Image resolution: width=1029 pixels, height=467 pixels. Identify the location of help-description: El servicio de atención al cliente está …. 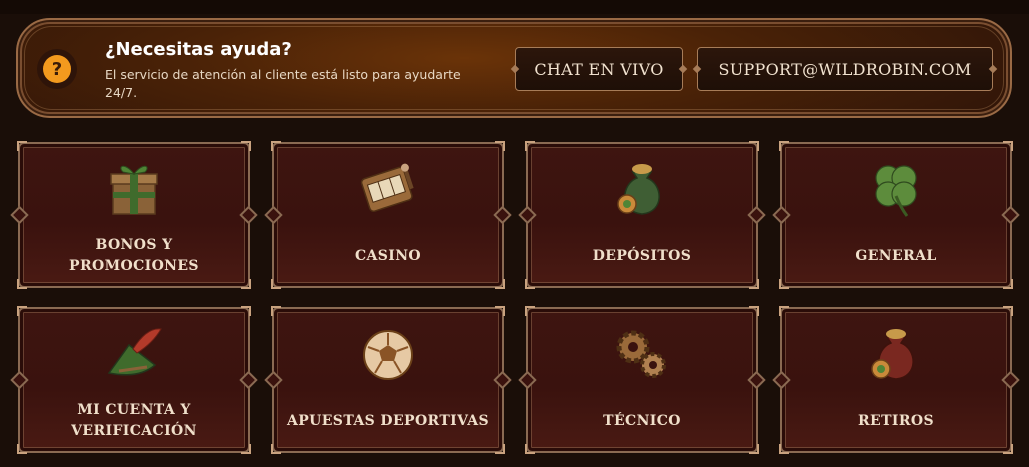
(283, 83).